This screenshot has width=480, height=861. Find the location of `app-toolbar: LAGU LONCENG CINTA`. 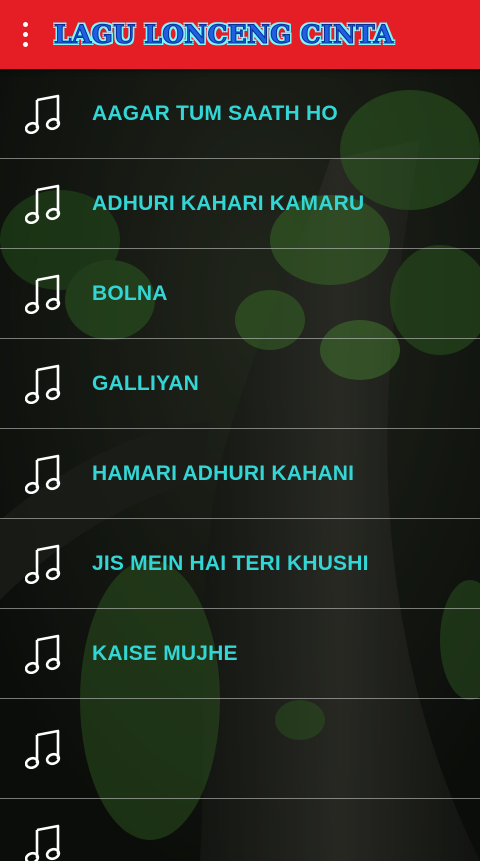

app-toolbar: LAGU LONCENG CINTA is located at coordinates (240, 34).